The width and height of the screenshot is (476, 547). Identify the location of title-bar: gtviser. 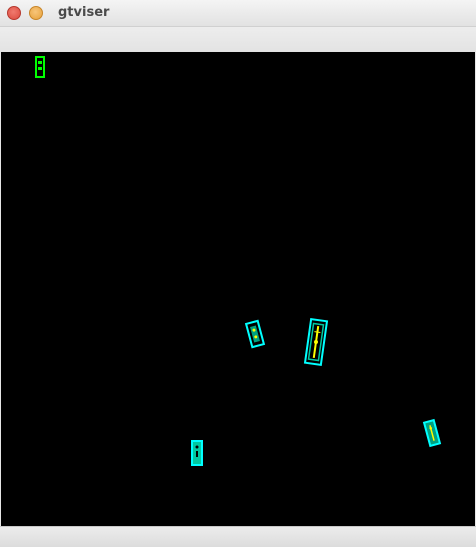
(238, 13).